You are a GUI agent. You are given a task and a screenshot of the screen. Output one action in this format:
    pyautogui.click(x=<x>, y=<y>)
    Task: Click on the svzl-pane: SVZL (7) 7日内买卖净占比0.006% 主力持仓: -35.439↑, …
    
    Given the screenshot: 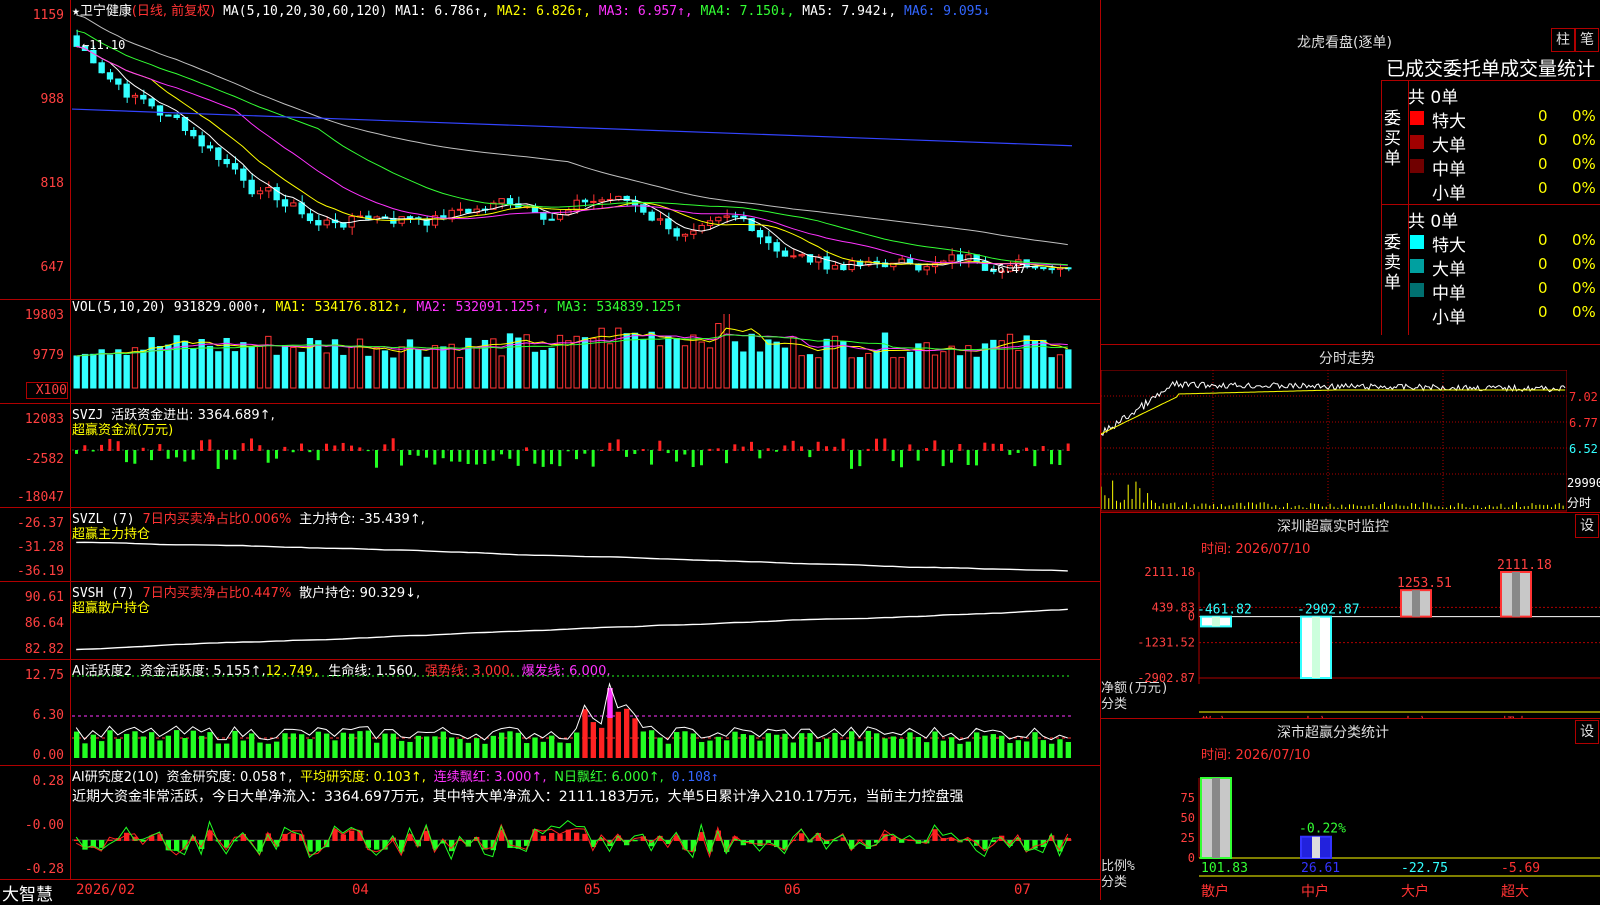 What is the action you would take?
    pyautogui.click(x=550, y=545)
    